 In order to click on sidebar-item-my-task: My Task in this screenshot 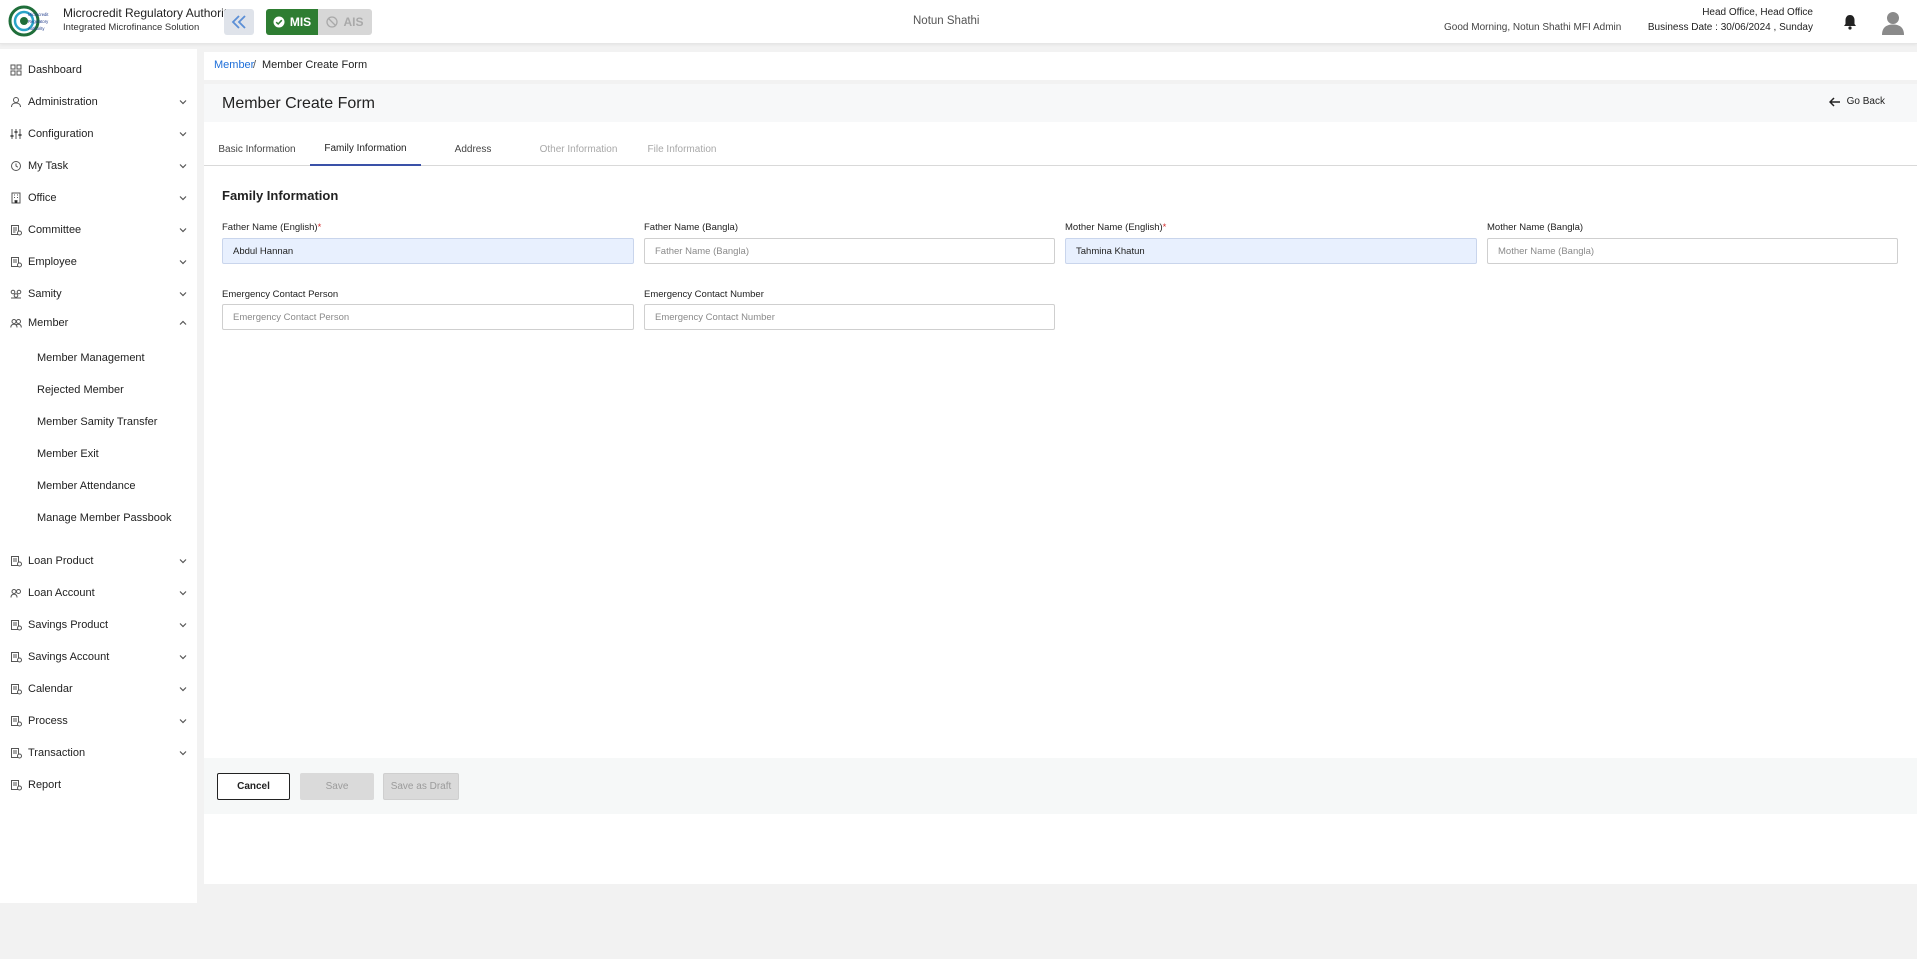, I will do `click(98, 166)`.